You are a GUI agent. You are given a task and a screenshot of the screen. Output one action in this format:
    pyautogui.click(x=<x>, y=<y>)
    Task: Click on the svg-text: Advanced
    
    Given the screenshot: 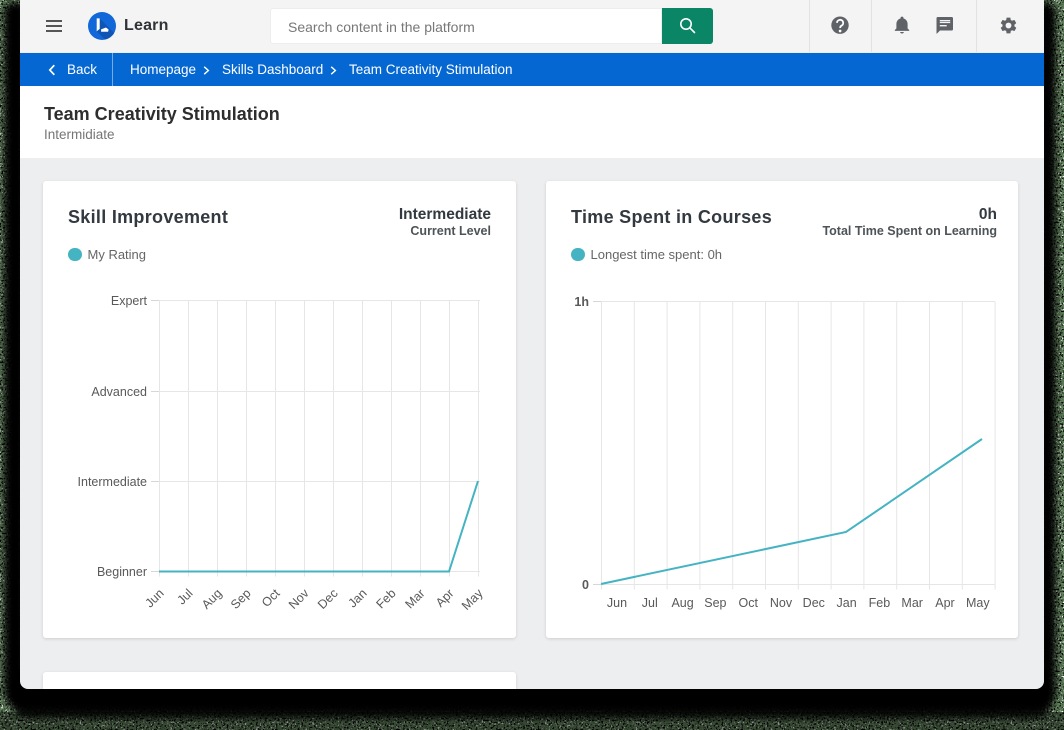 What is the action you would take?
    pyautogui.click(x=119, y=392)
    